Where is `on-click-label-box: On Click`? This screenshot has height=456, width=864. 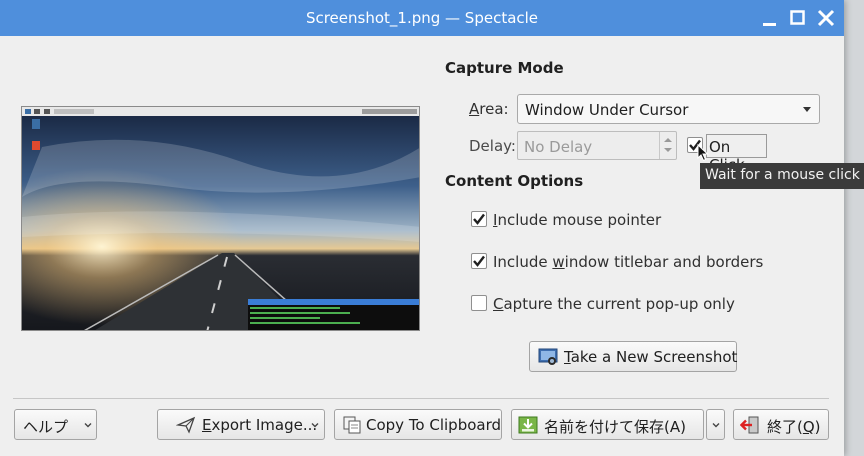 on-click-label-box: On Click is located at coordinates (736, 154).